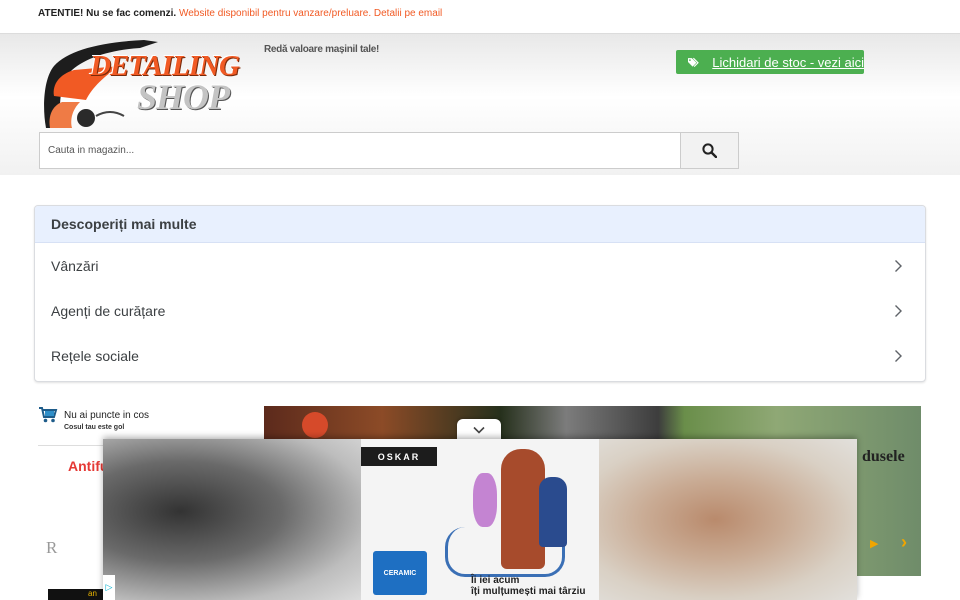  I want to click on ad-paint-splash, so click(485, 500).